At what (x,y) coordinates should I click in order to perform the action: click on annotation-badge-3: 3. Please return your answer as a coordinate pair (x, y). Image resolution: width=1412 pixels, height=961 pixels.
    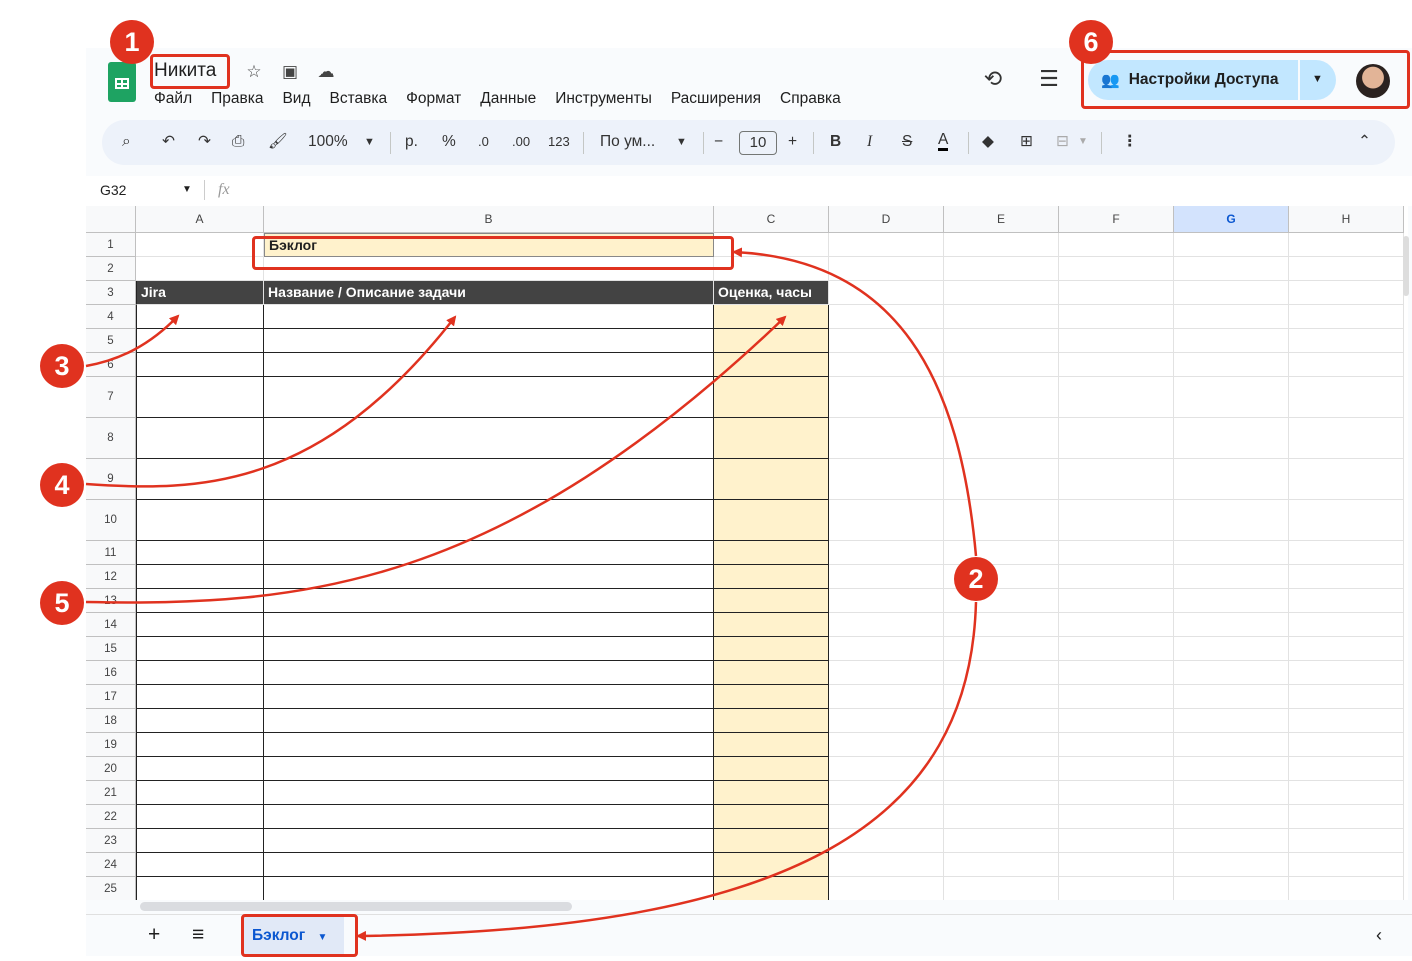
    Looking at the image, I should click on (62, 366).